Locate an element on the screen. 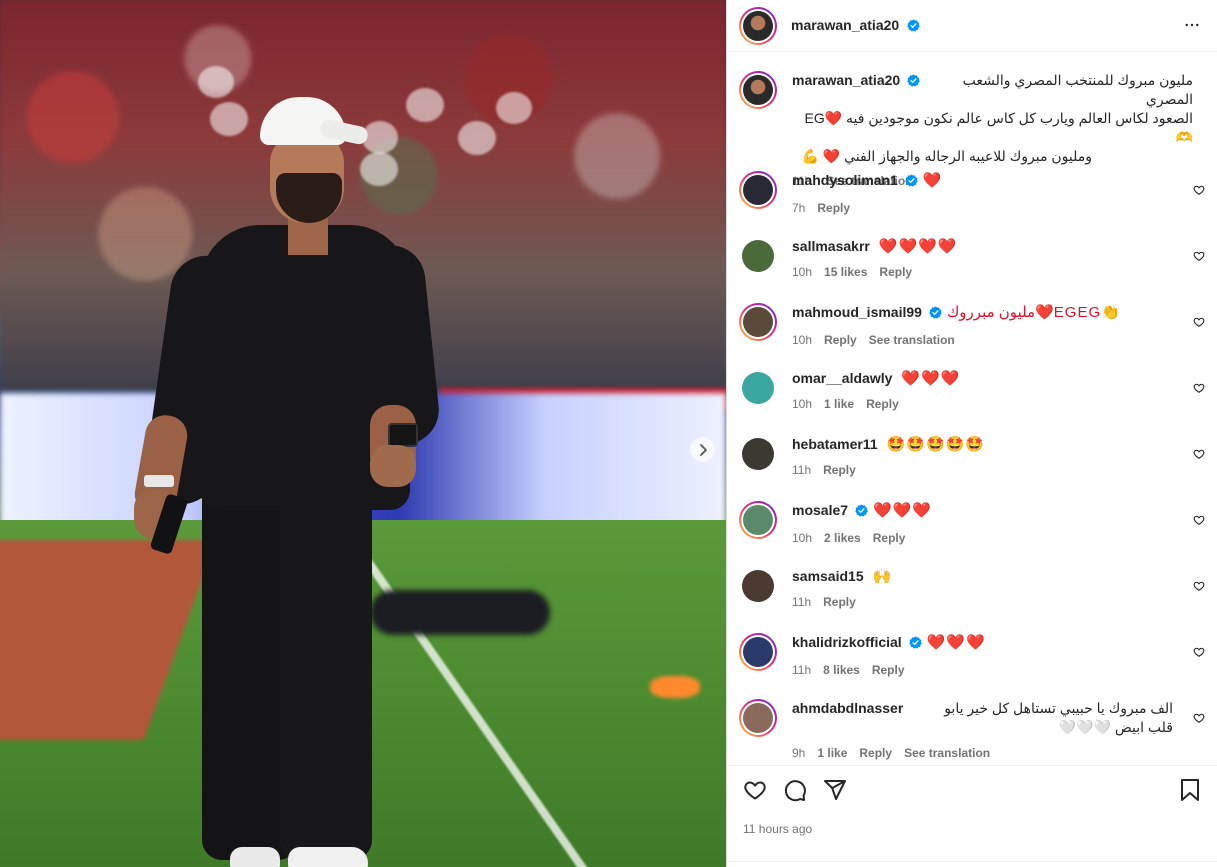 This screenshot has width=1217, height=867. comment-likes: 2 likes is located at coordinates (842, 538).